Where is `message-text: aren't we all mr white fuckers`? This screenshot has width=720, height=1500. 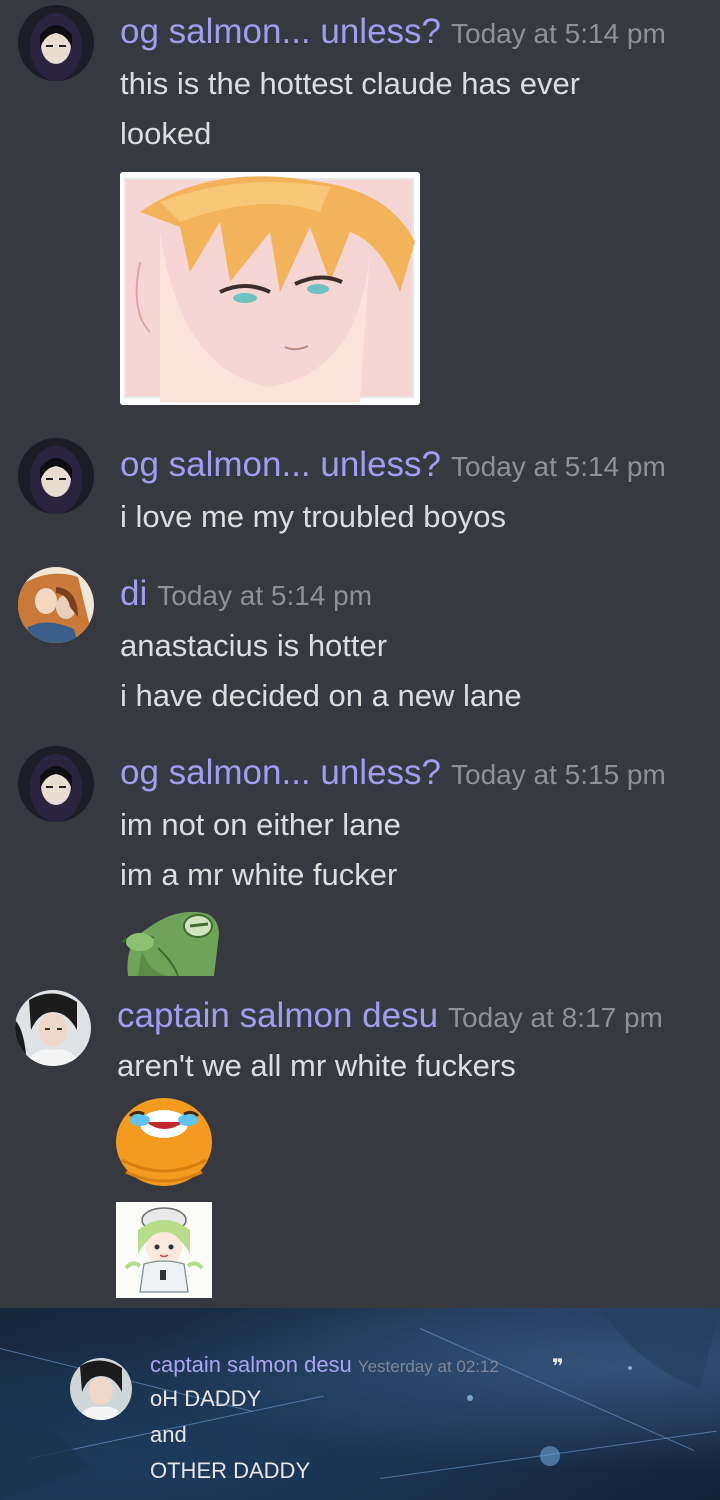
message-text: aren't we all mr white fuckers is located at coordinates (316, 1065).